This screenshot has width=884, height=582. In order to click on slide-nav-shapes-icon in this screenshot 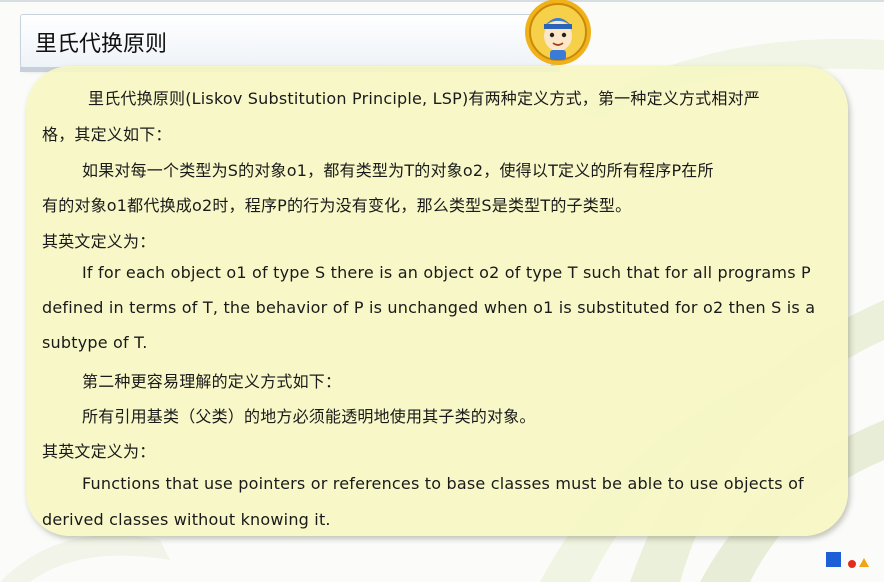, I will do `click(851, 562)`.